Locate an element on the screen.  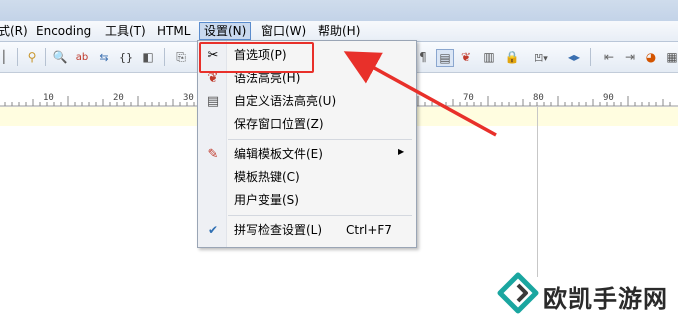
watermark: 欧凯手游网 is located at coordinates (584, 293).